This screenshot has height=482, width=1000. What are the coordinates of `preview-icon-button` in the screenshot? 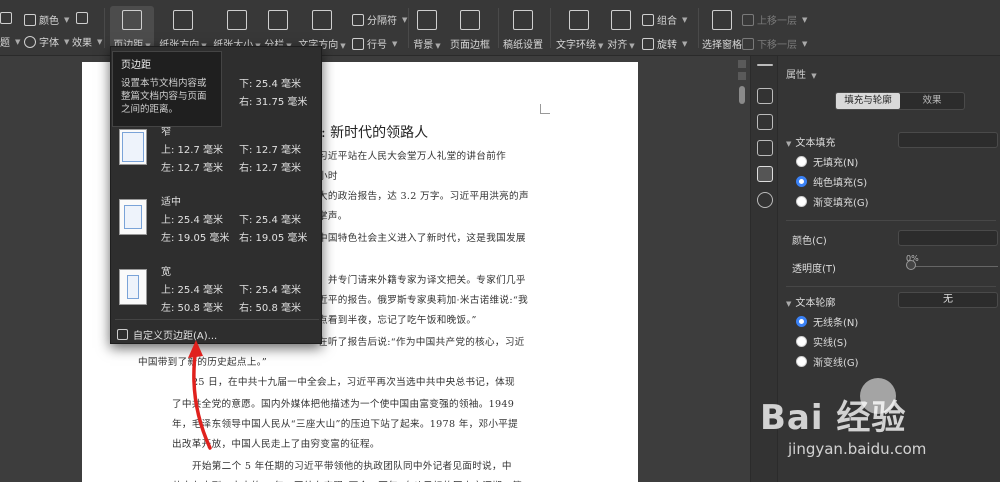 It's located at (82, 18).